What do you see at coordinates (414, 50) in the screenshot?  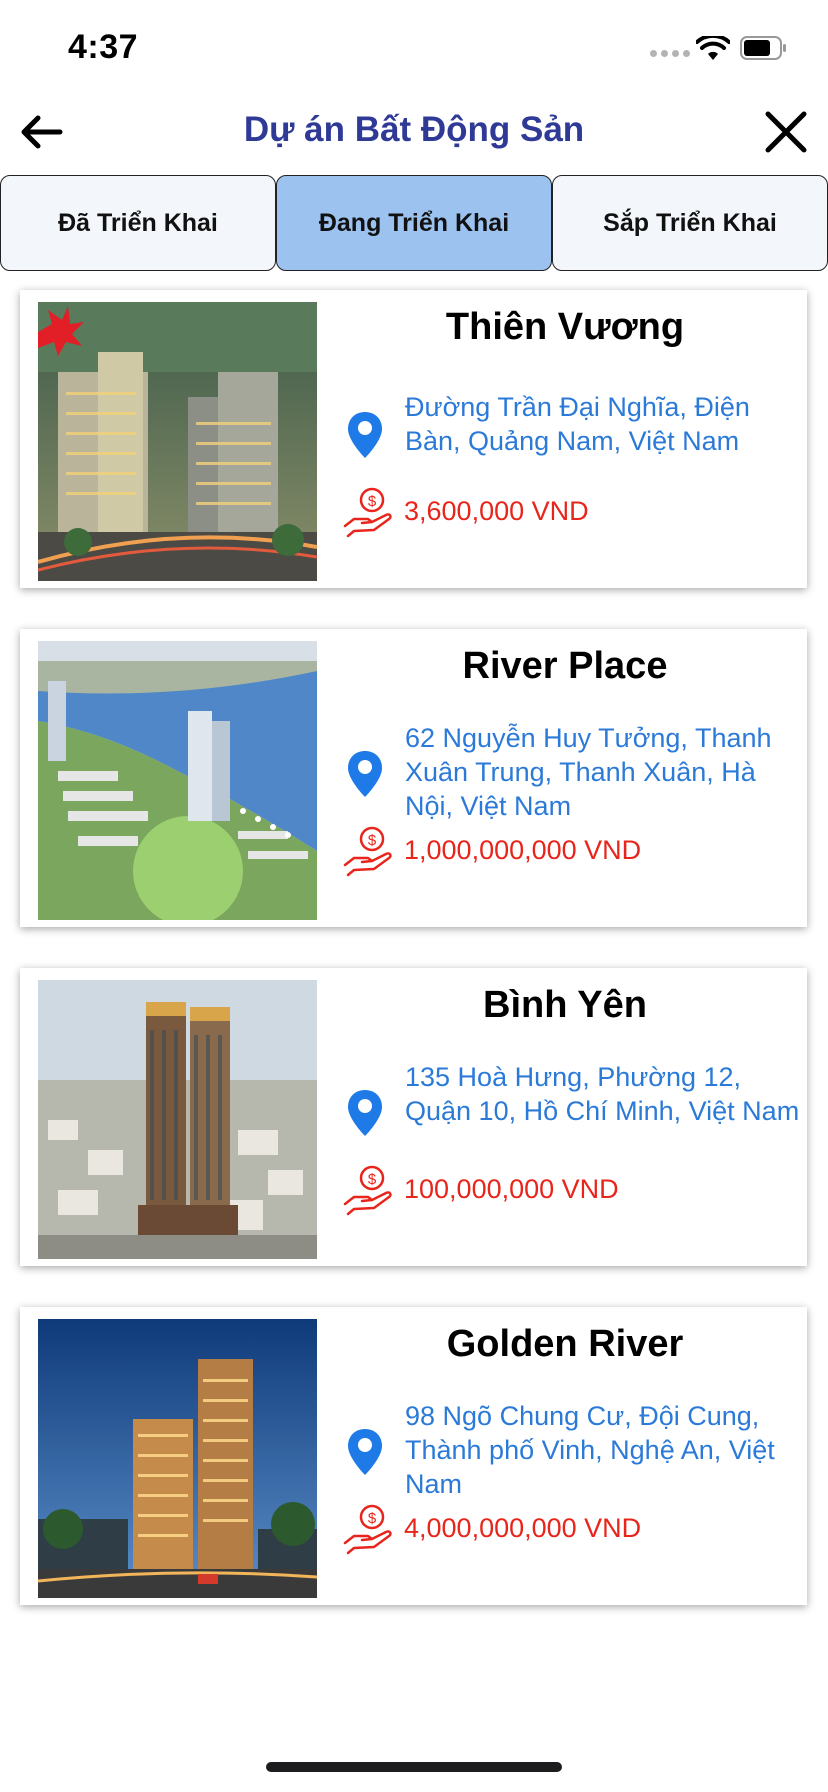 I see `status-bar: 4:37` at bounding box center [414, 50].